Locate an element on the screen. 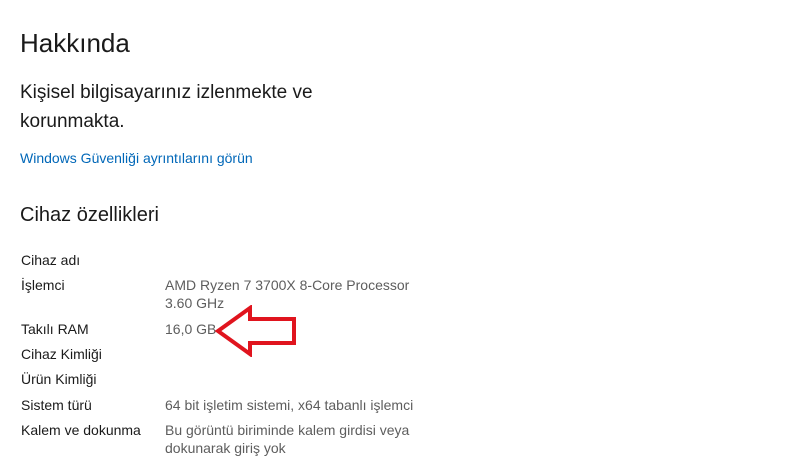 Image resolution: width=800 pixels, height=457 pixels. spec-label: Takılı RAM is located at coordinates (55, 329).